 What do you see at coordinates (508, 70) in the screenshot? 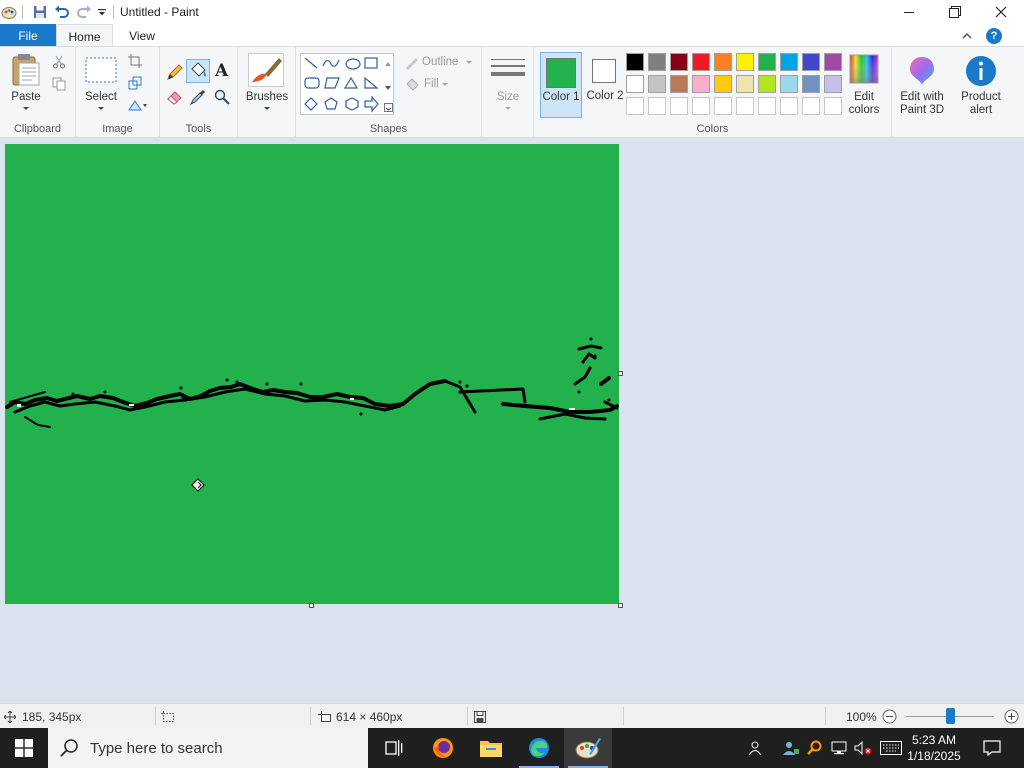
I see `size-icon` at bounding box center [508, 70].